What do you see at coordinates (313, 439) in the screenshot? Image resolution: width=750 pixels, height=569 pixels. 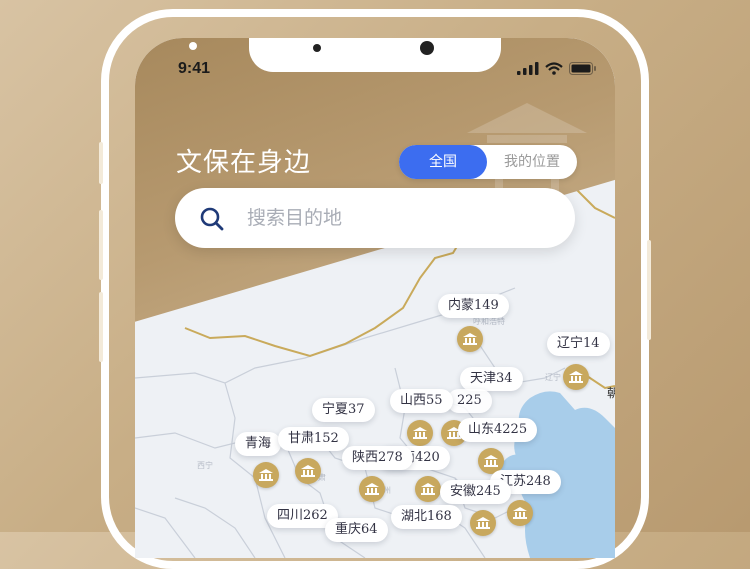 I see `region-label: 甘肃152` at bounding box center [313, 439].